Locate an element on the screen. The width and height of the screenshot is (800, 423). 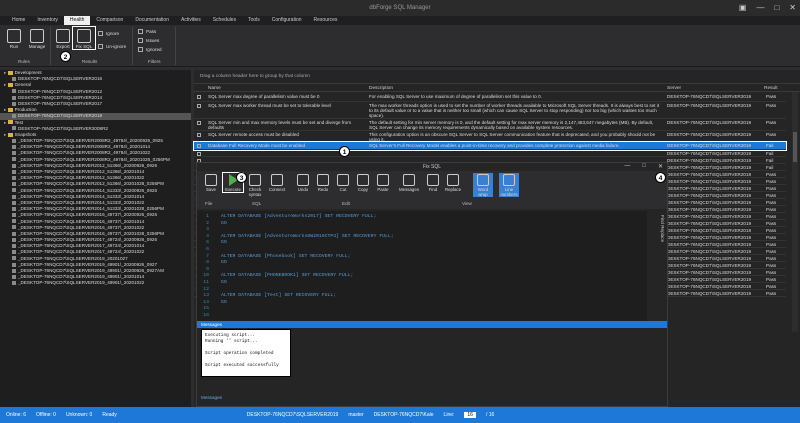
tree-item-label: Test is located at coordinates (19, 122).